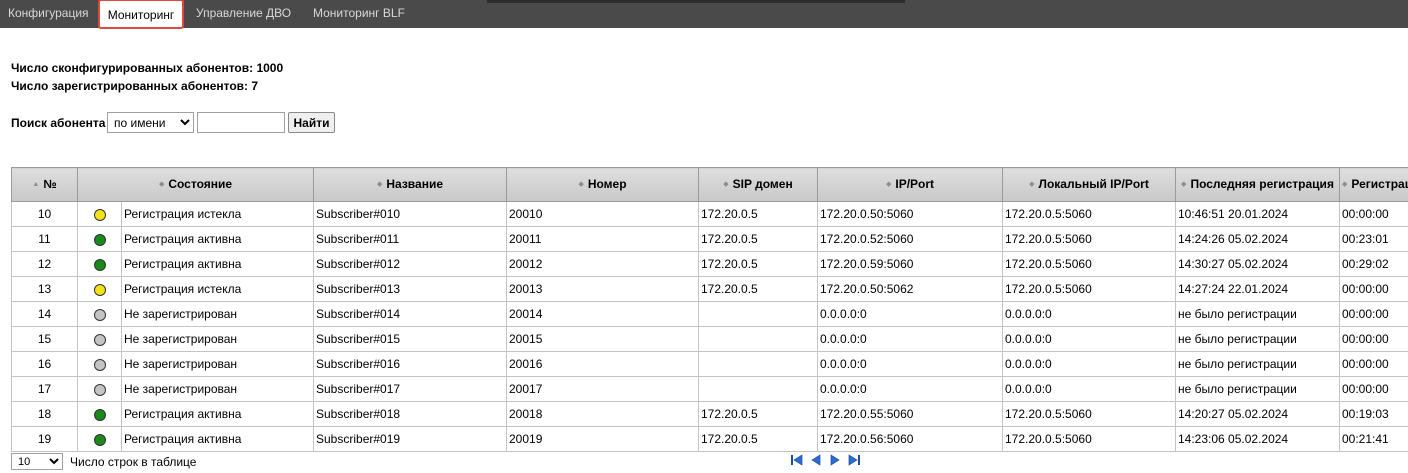 This screenshot has width=1408, height=473. Describe the element at coordinates (150, 122) in the screenshot. I see `search-mode-select: по имени` at that location.